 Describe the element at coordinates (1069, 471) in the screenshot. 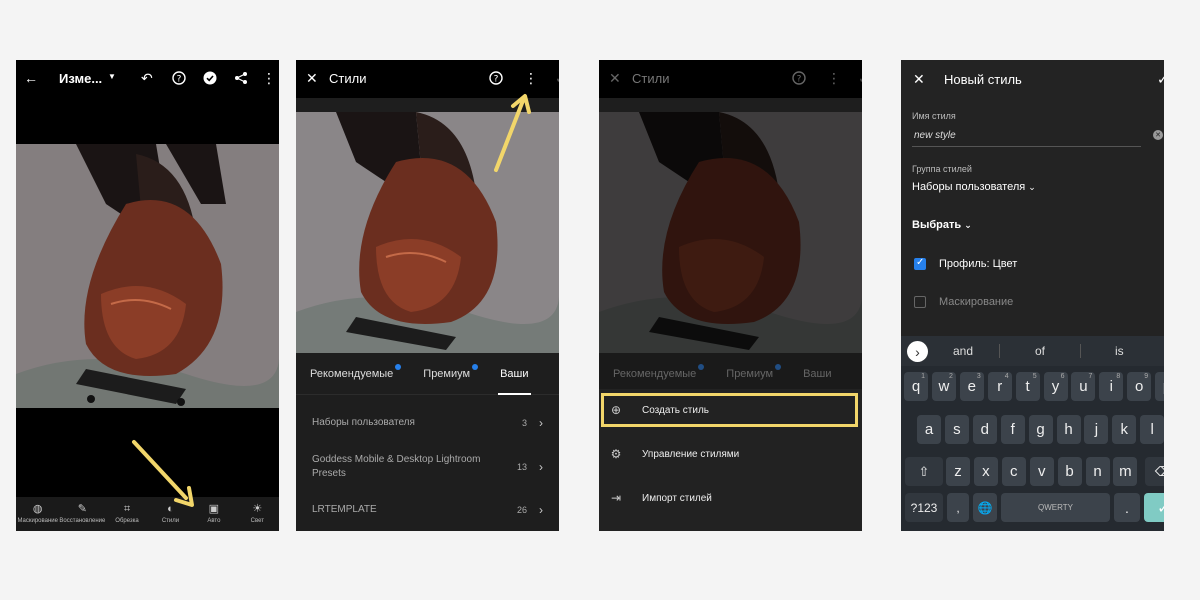

I see `key-b: b` at that location.